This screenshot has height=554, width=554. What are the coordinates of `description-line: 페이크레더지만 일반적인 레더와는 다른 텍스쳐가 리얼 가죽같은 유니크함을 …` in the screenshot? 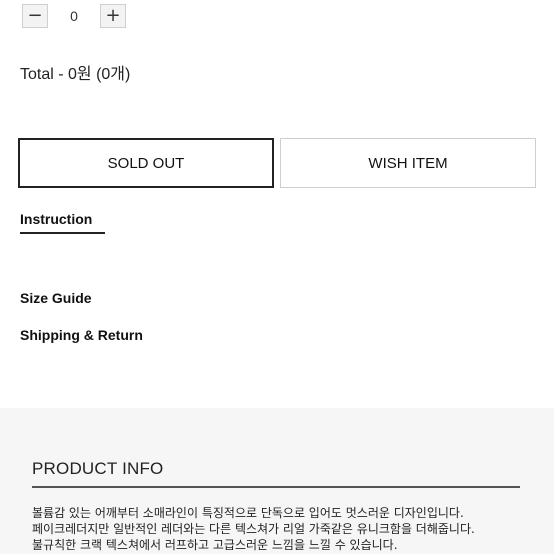 It's located at (253, 529).